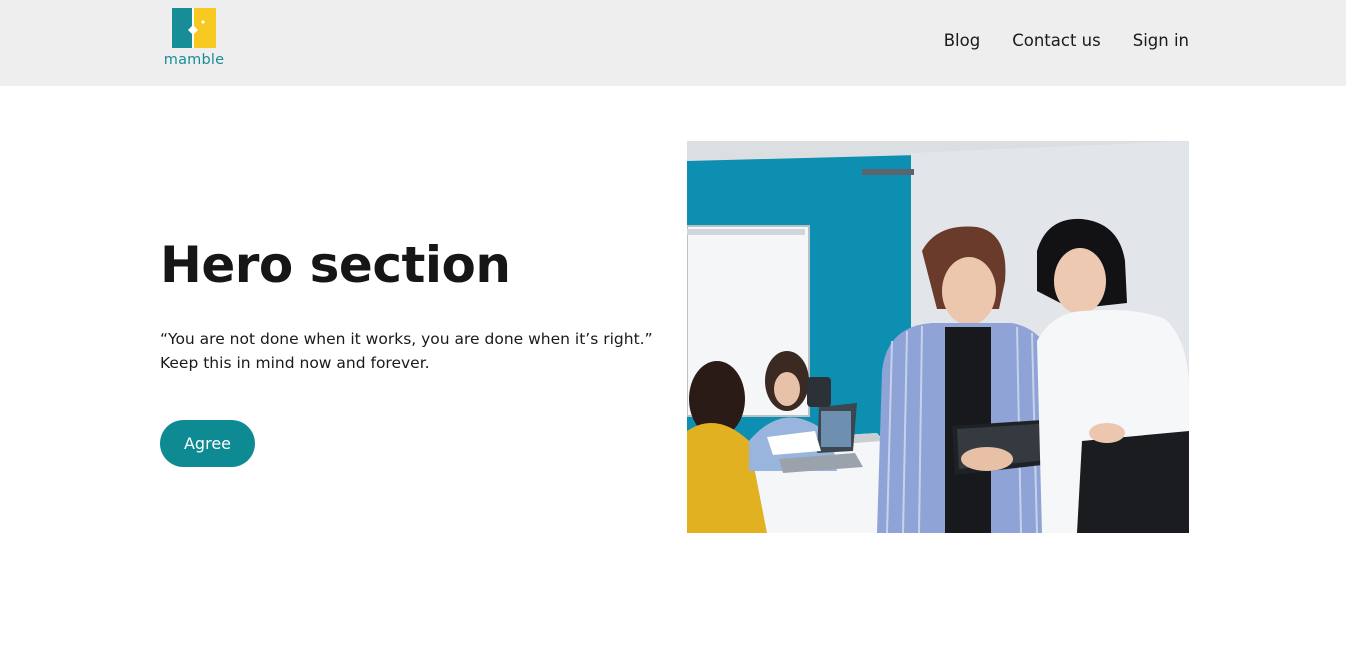 The height and width of the screenshot is (651, 1346). I want to click on site-header: mamble Blog Contact us Sign in, so click(673, 43).